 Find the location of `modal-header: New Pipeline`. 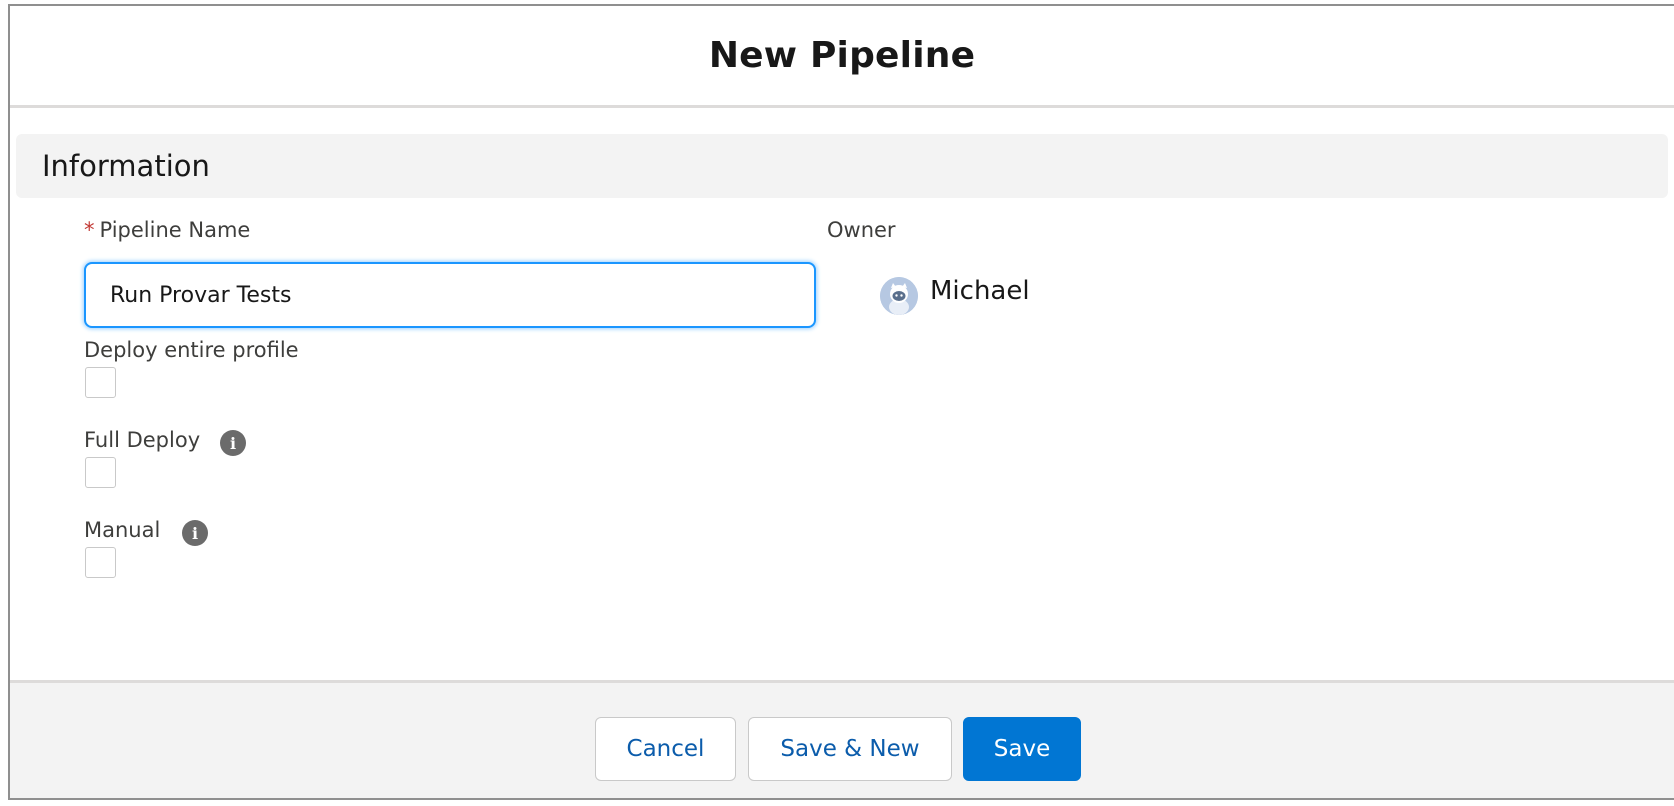

modal-header: New Pipeline is located at coordinates (842, 57).